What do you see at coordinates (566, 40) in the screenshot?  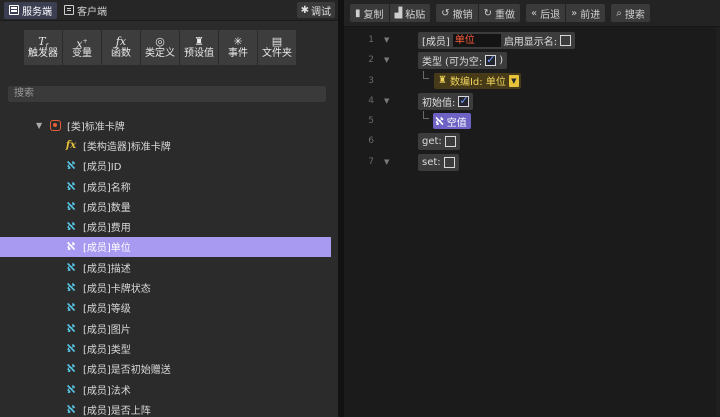 I see `display-name-checkbox` at bounding box center [566, 40].